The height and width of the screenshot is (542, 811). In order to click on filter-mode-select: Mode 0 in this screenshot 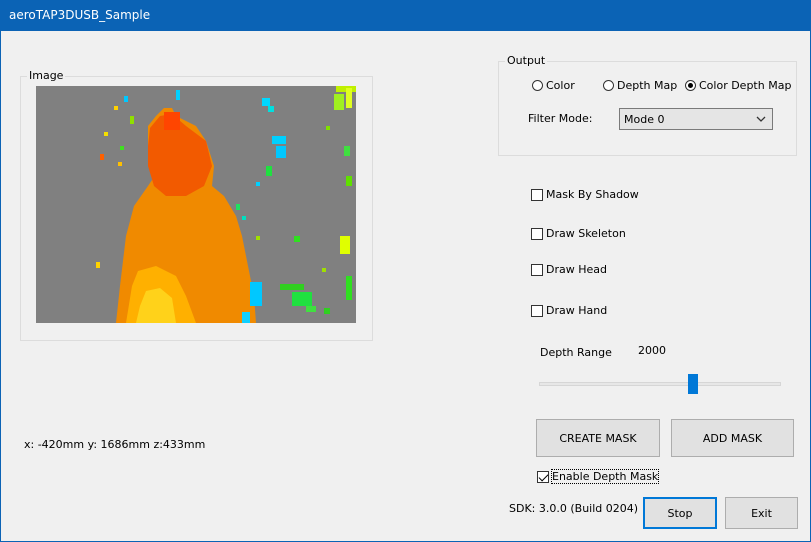, I will do `click(696, 119)`.